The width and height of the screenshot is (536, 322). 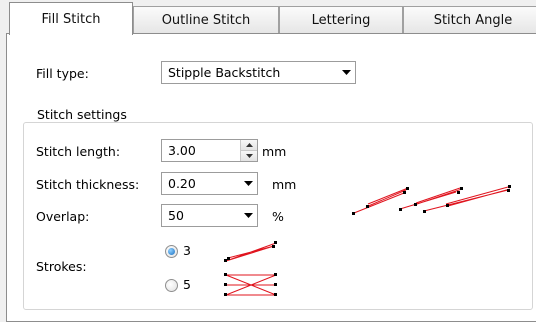 I want to click on tab-label: Lettering, so click(x=341, y=20).